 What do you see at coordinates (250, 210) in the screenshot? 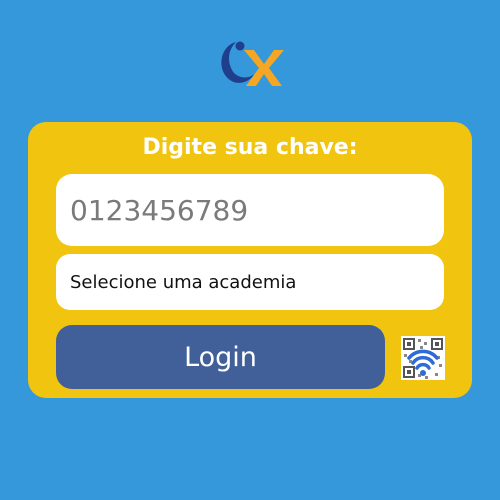
I see `key-input` at bounding box center [250, 210].